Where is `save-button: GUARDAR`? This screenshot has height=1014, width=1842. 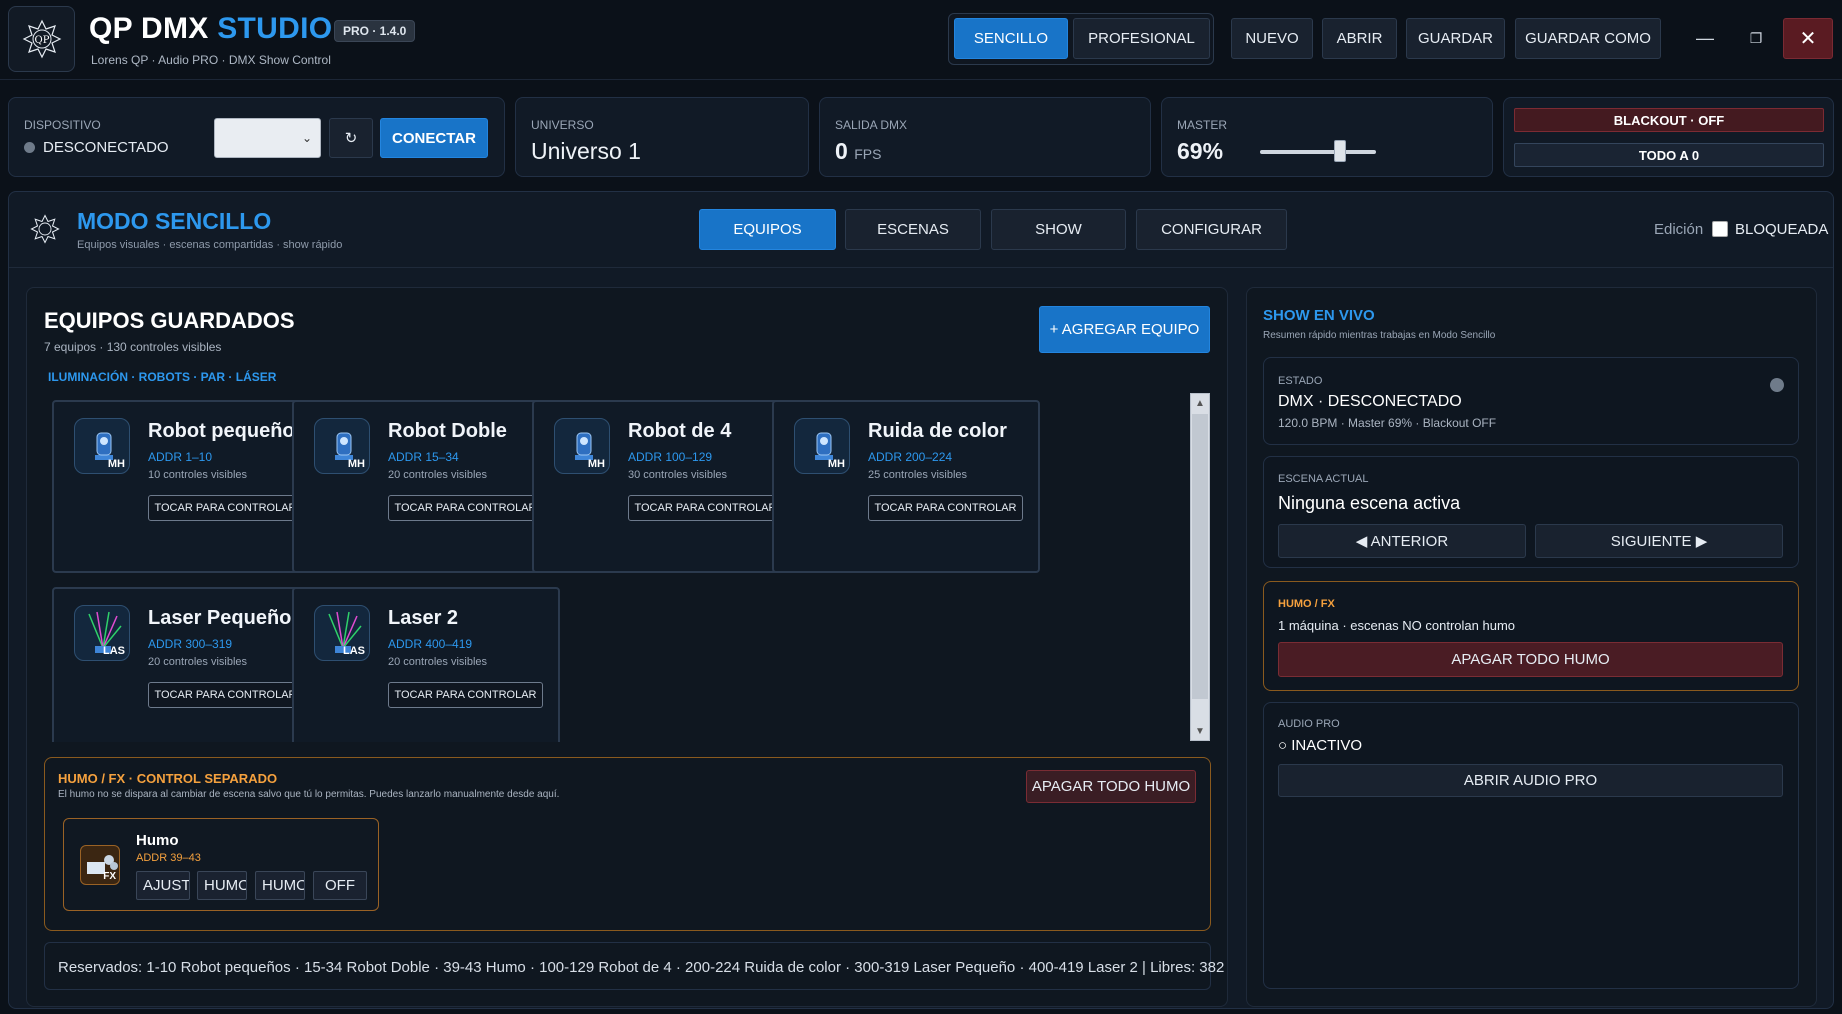
save-button: GUARDAR is located at coordinates (1455, 38).